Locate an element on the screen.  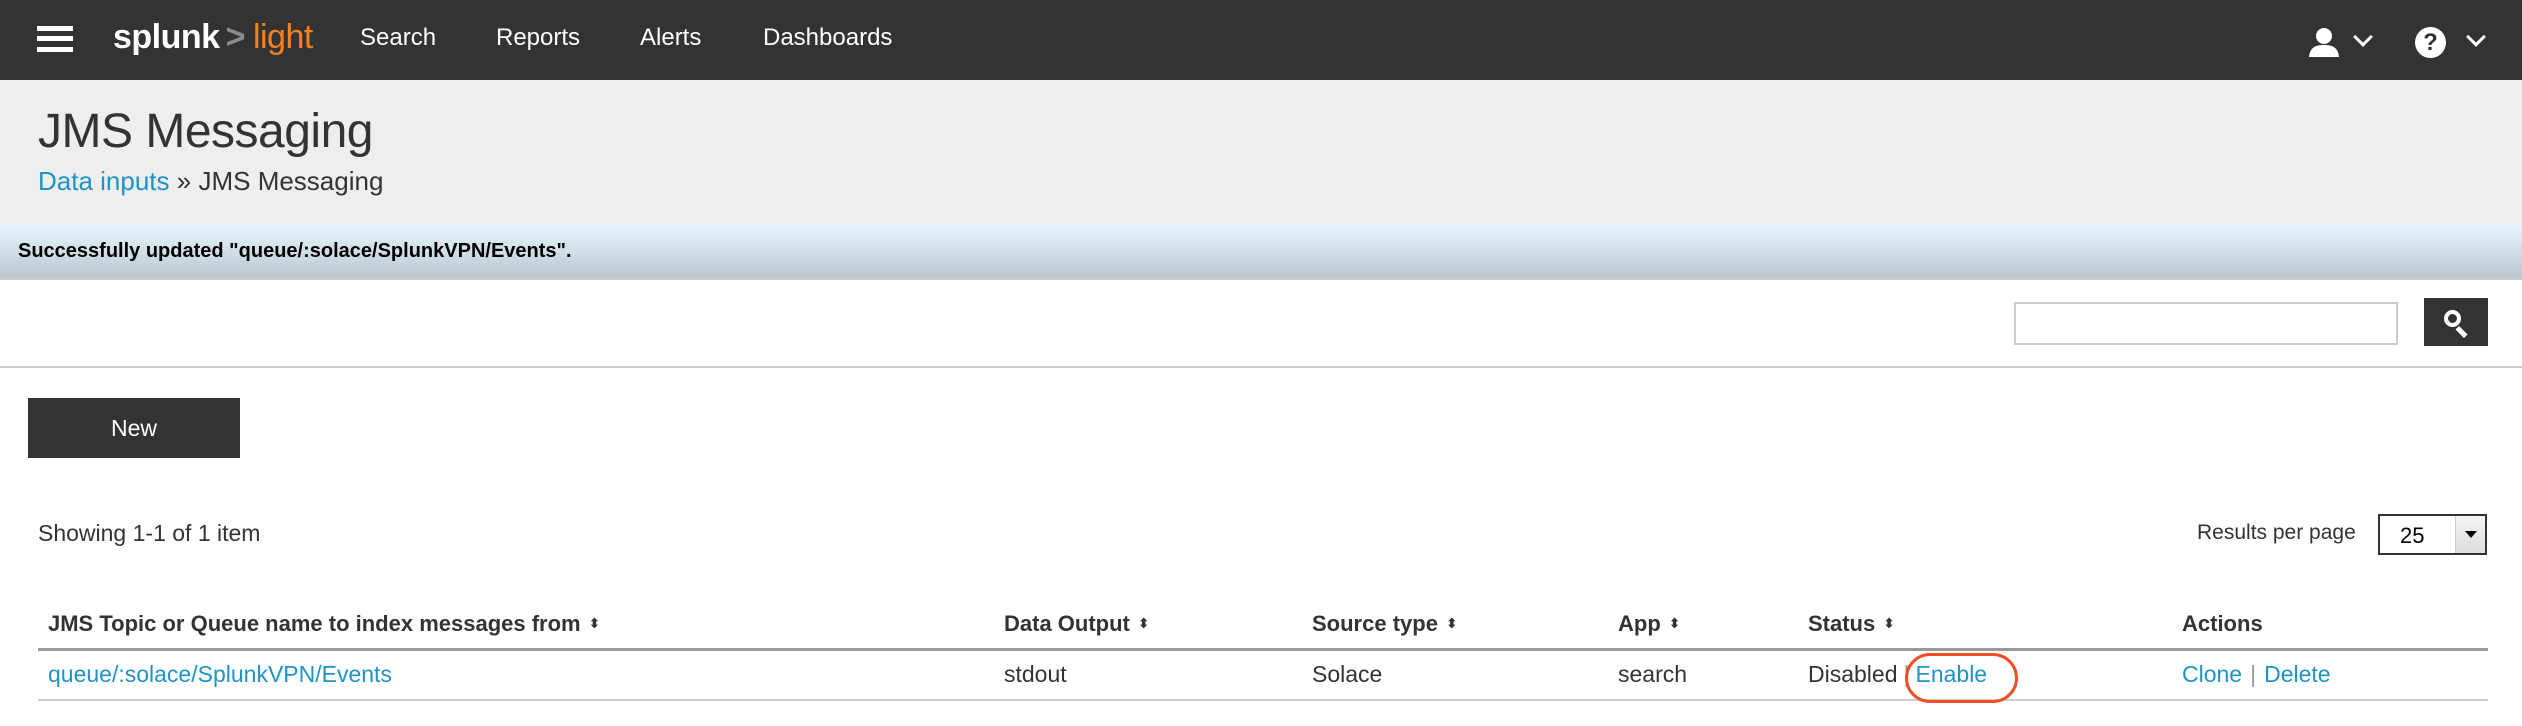
hamburger-menu-icon is located at coordinates (55, 39).